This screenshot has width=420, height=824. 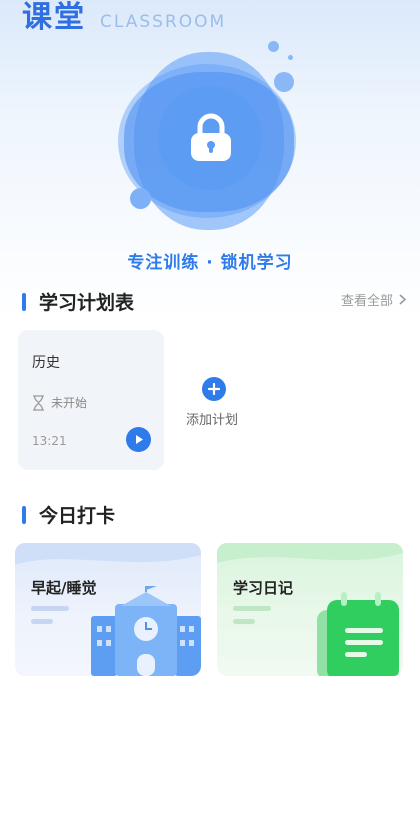 I want to click on lock-icon, so click(x=211, y=137).